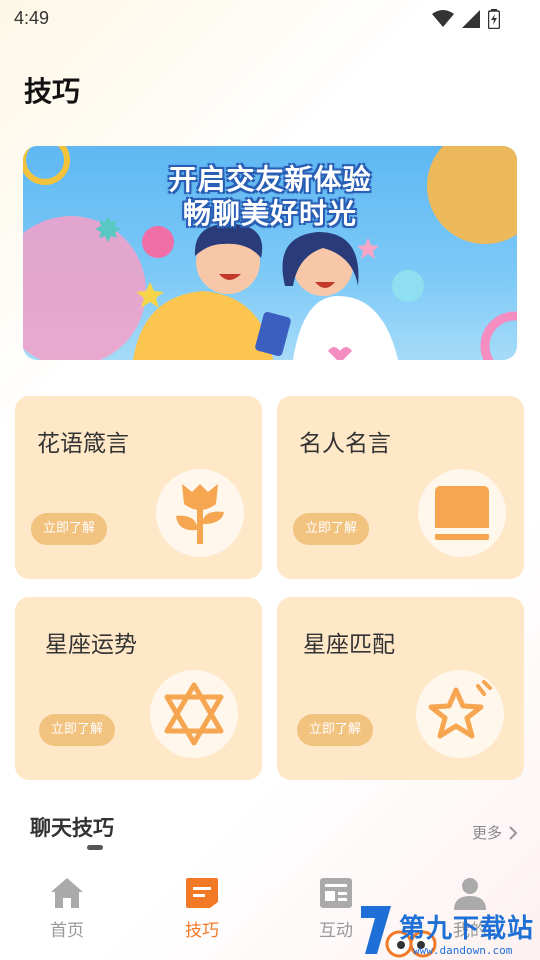 This screenshot has width=540, height=960. Describe the element at coordinates (270, 18) in the screenshot. I see `status-bar: 4:49` at that location.